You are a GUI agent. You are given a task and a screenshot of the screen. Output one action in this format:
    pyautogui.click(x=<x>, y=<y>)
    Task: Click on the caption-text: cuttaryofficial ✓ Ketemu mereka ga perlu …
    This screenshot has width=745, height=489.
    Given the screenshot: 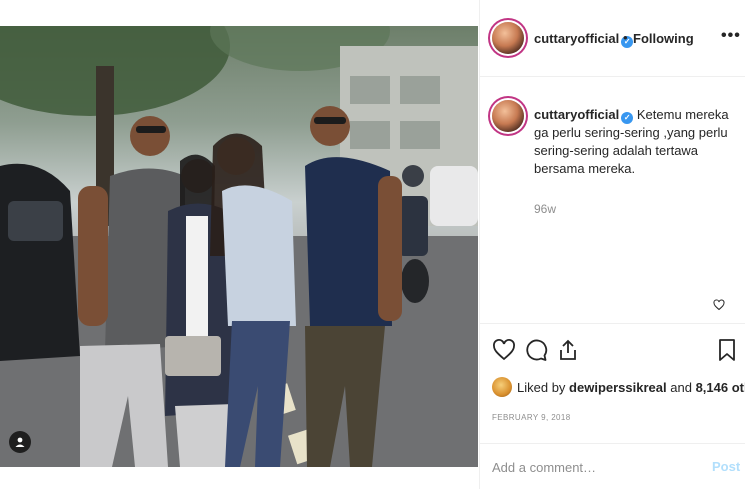 What is the action you would take?
    pyautogui.click(x=634, y=142)
    